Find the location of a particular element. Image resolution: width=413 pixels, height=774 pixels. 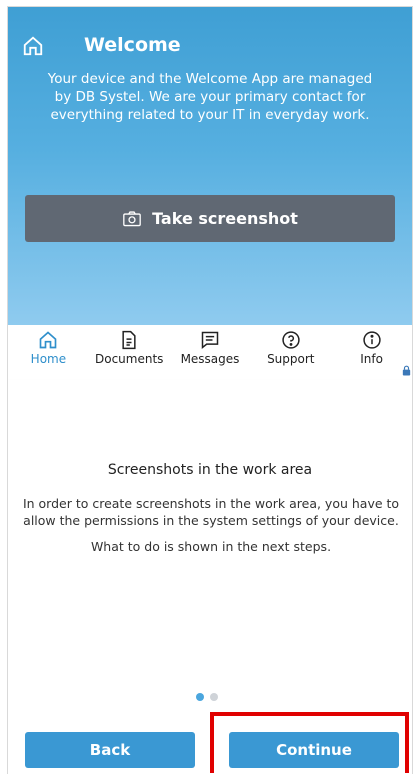

nav-label-messages: Messages is located at coordinates (210, 359).